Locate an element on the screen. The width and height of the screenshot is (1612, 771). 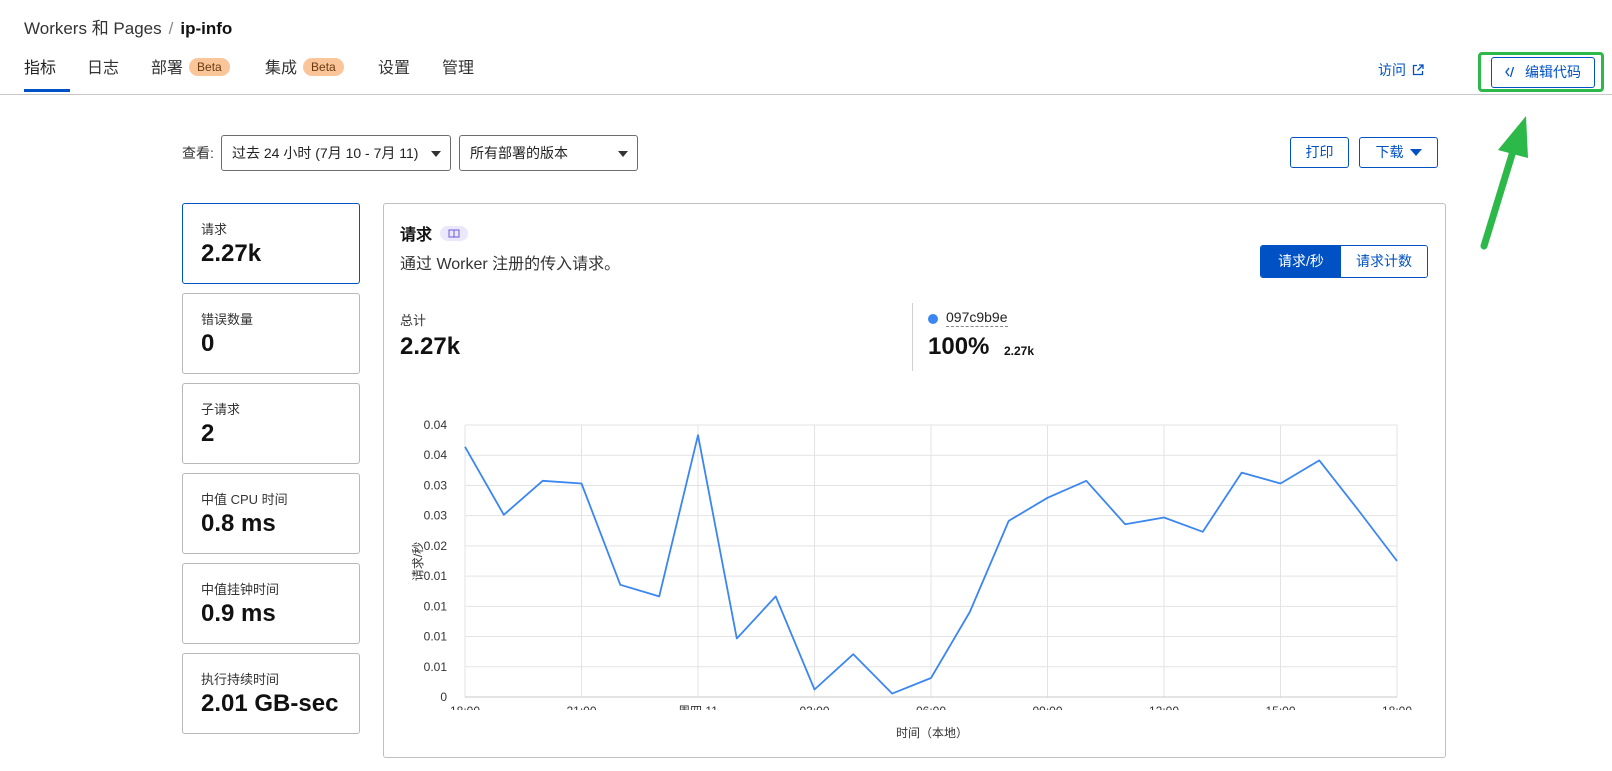
tab-label: 日志 is located at coordinates (103, 68).